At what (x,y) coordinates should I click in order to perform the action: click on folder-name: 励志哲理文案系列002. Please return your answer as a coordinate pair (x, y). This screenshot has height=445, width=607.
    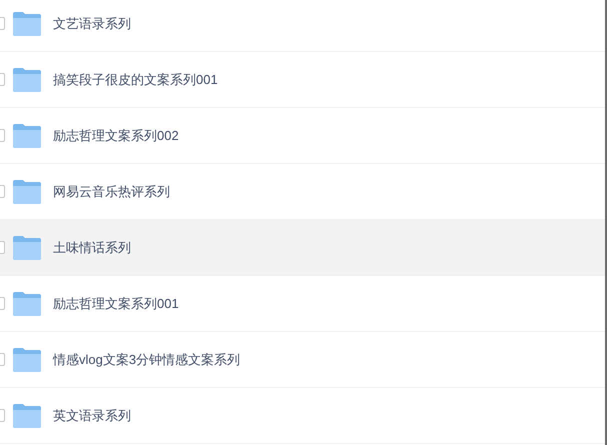
    Looking at the image, I should click on (116, 135).